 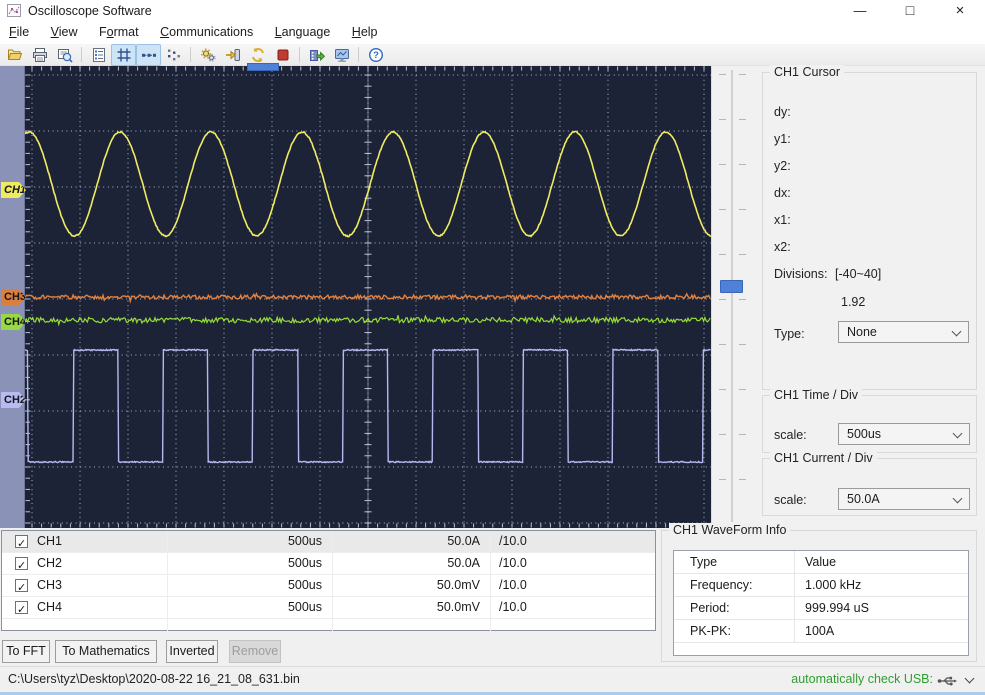 What do you see at coordinates (863, 499) in the screenshot?
I see `current-scale-value: 50.0A` at bounding box center [863, 499].